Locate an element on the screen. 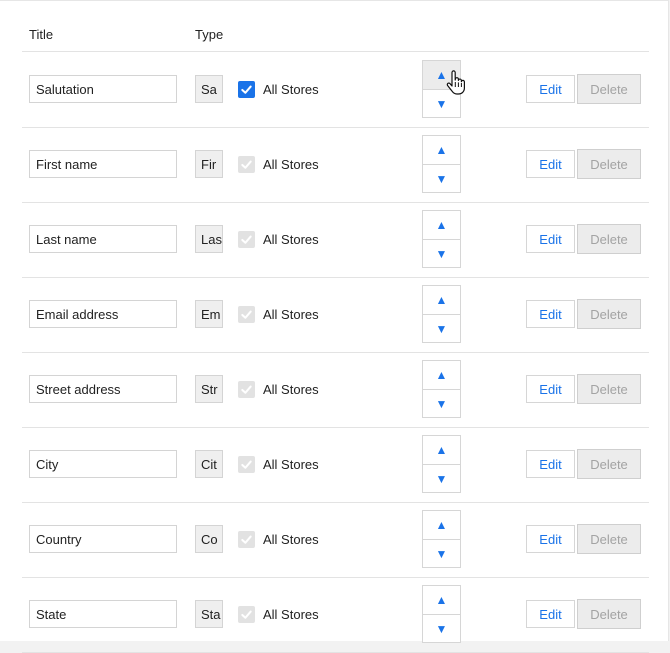  type-column-header: Type is located at coordinates (209, 34).